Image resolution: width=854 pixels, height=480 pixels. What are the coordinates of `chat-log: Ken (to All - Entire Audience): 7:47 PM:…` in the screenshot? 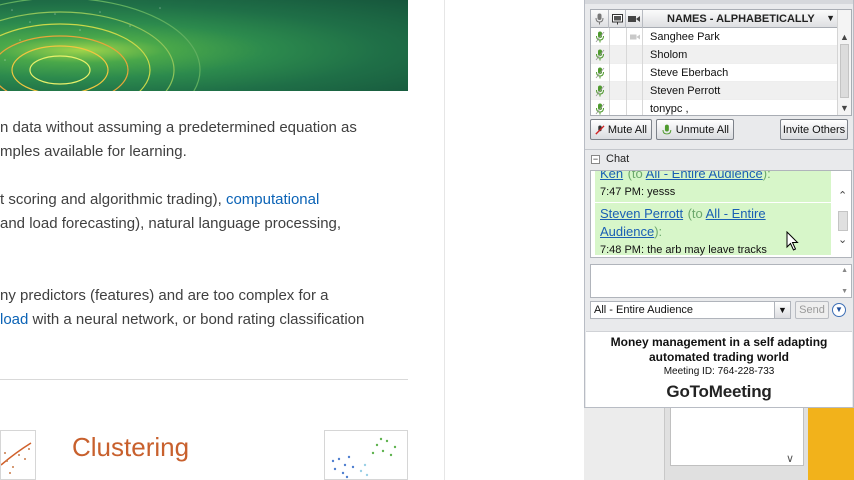 It's located at (721, 214).